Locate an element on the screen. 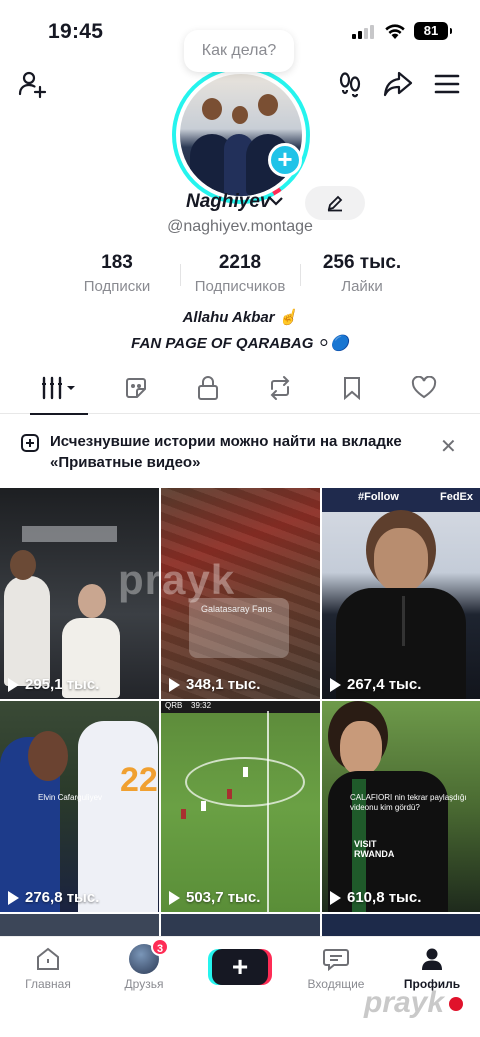 The image size is (480, 1037). sponsor-label: #Follow is located at coordinates (378, 497).